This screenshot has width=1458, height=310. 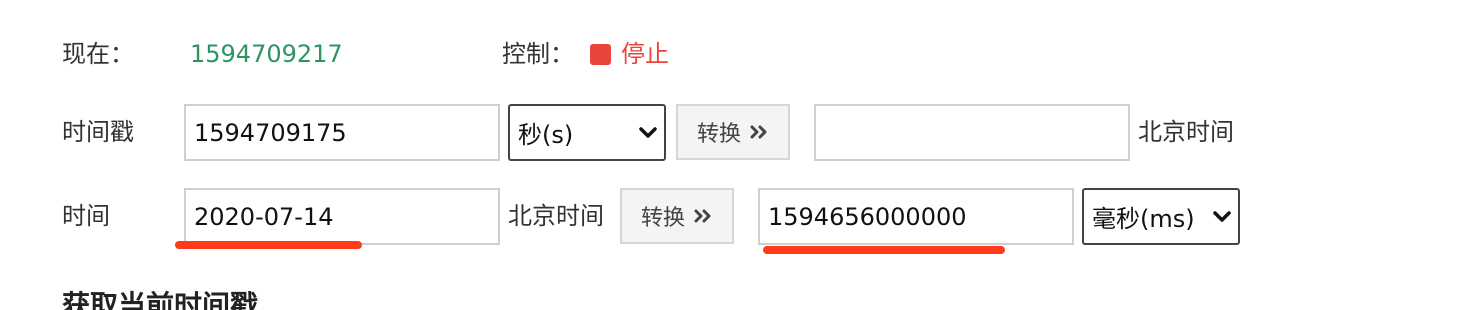 What do you see at coordinates (86, 216) in the screenshot?
I see `time-label: 时间` at bounding box center [86, 216].